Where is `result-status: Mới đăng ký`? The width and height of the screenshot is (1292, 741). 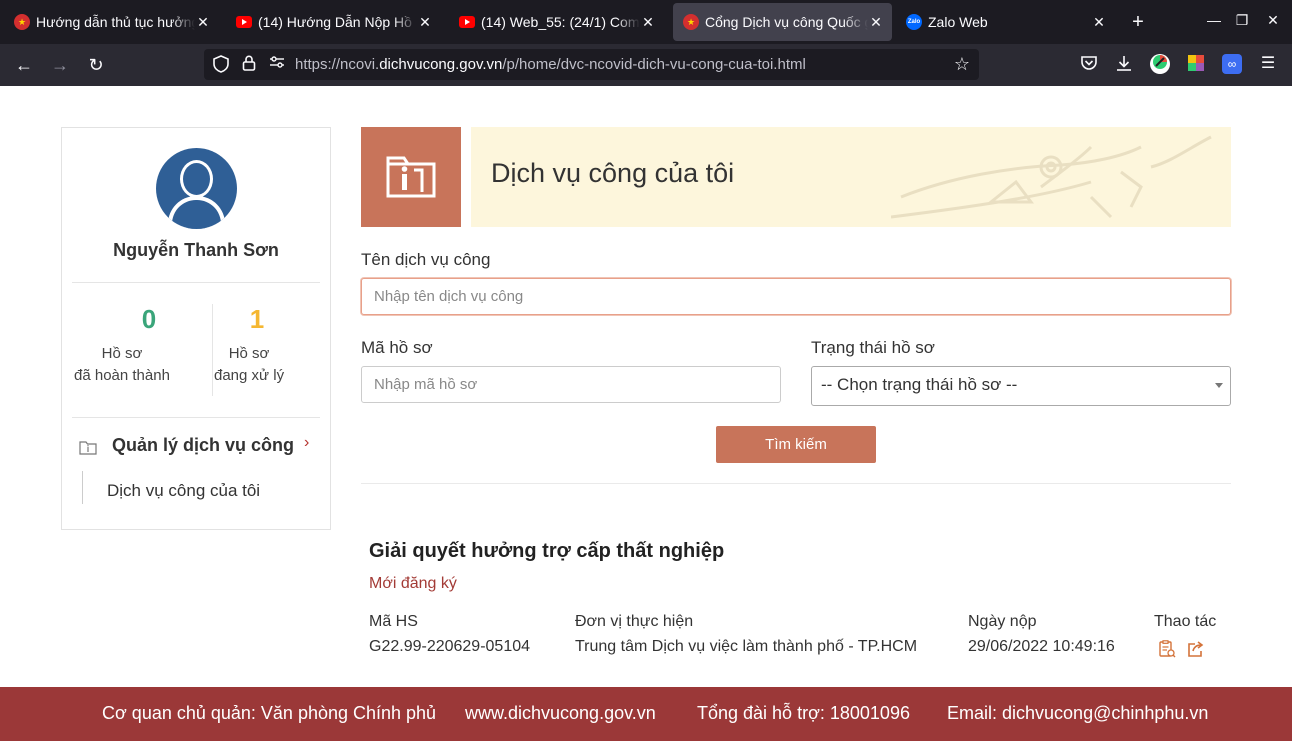
result-status: Mới đăng ký is located at coordinates (413, 583).